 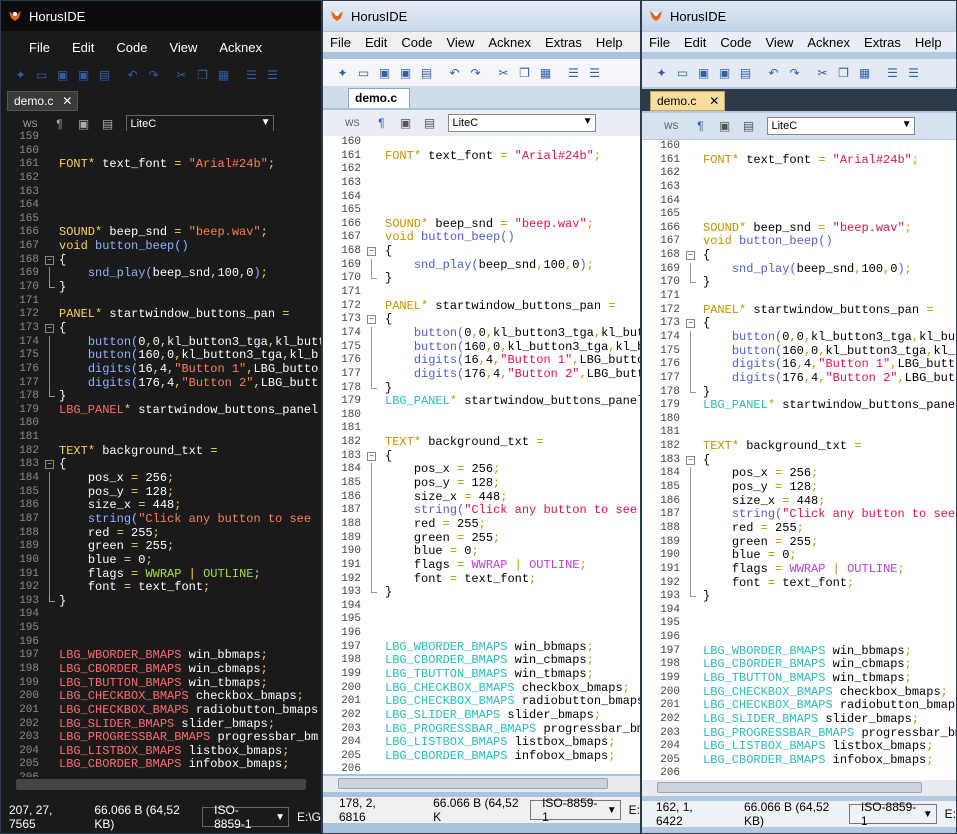 I want to click on open-file-icon: ▭, so click(x=41, y=75).